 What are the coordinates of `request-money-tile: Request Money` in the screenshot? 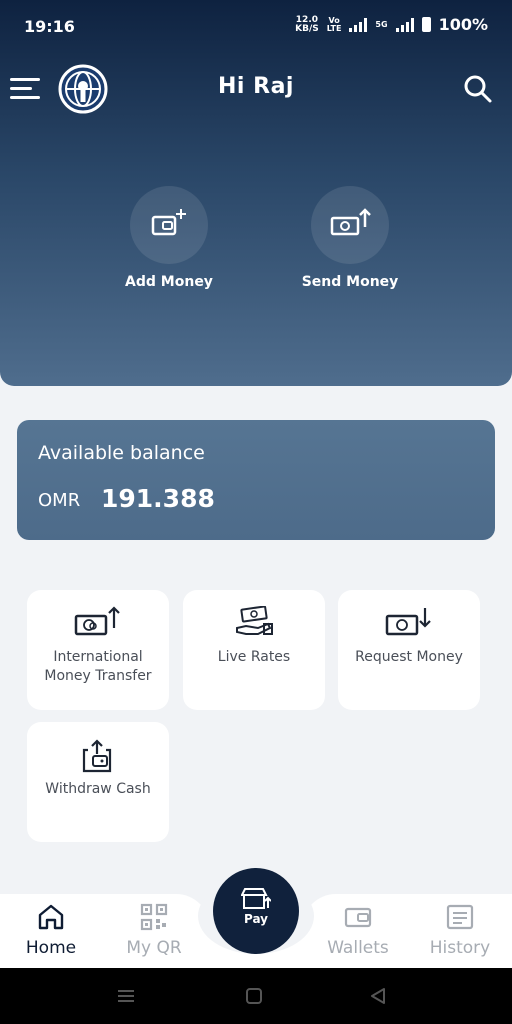 It's located at (409, 650).